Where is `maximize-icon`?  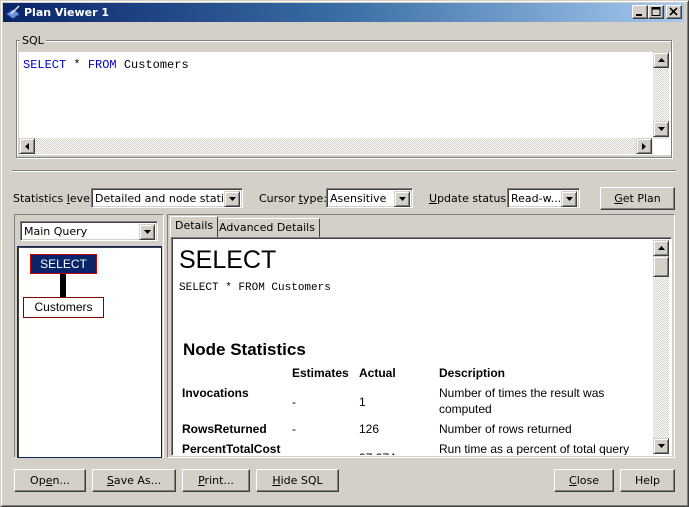
maximize-icon is located at coordinates (656, 11).